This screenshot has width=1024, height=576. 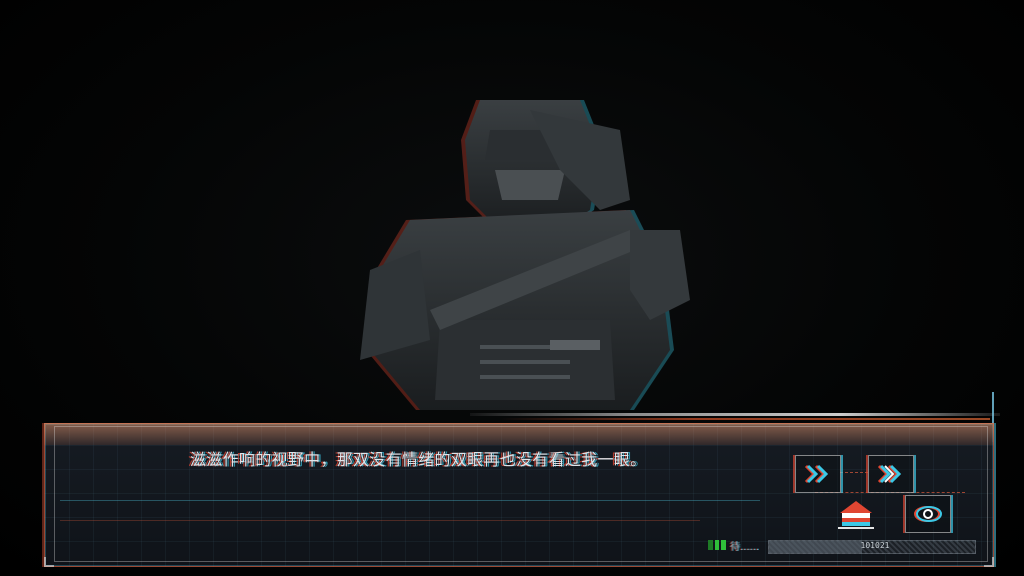 I want to click on house-icon, so click(x=856, y=515).